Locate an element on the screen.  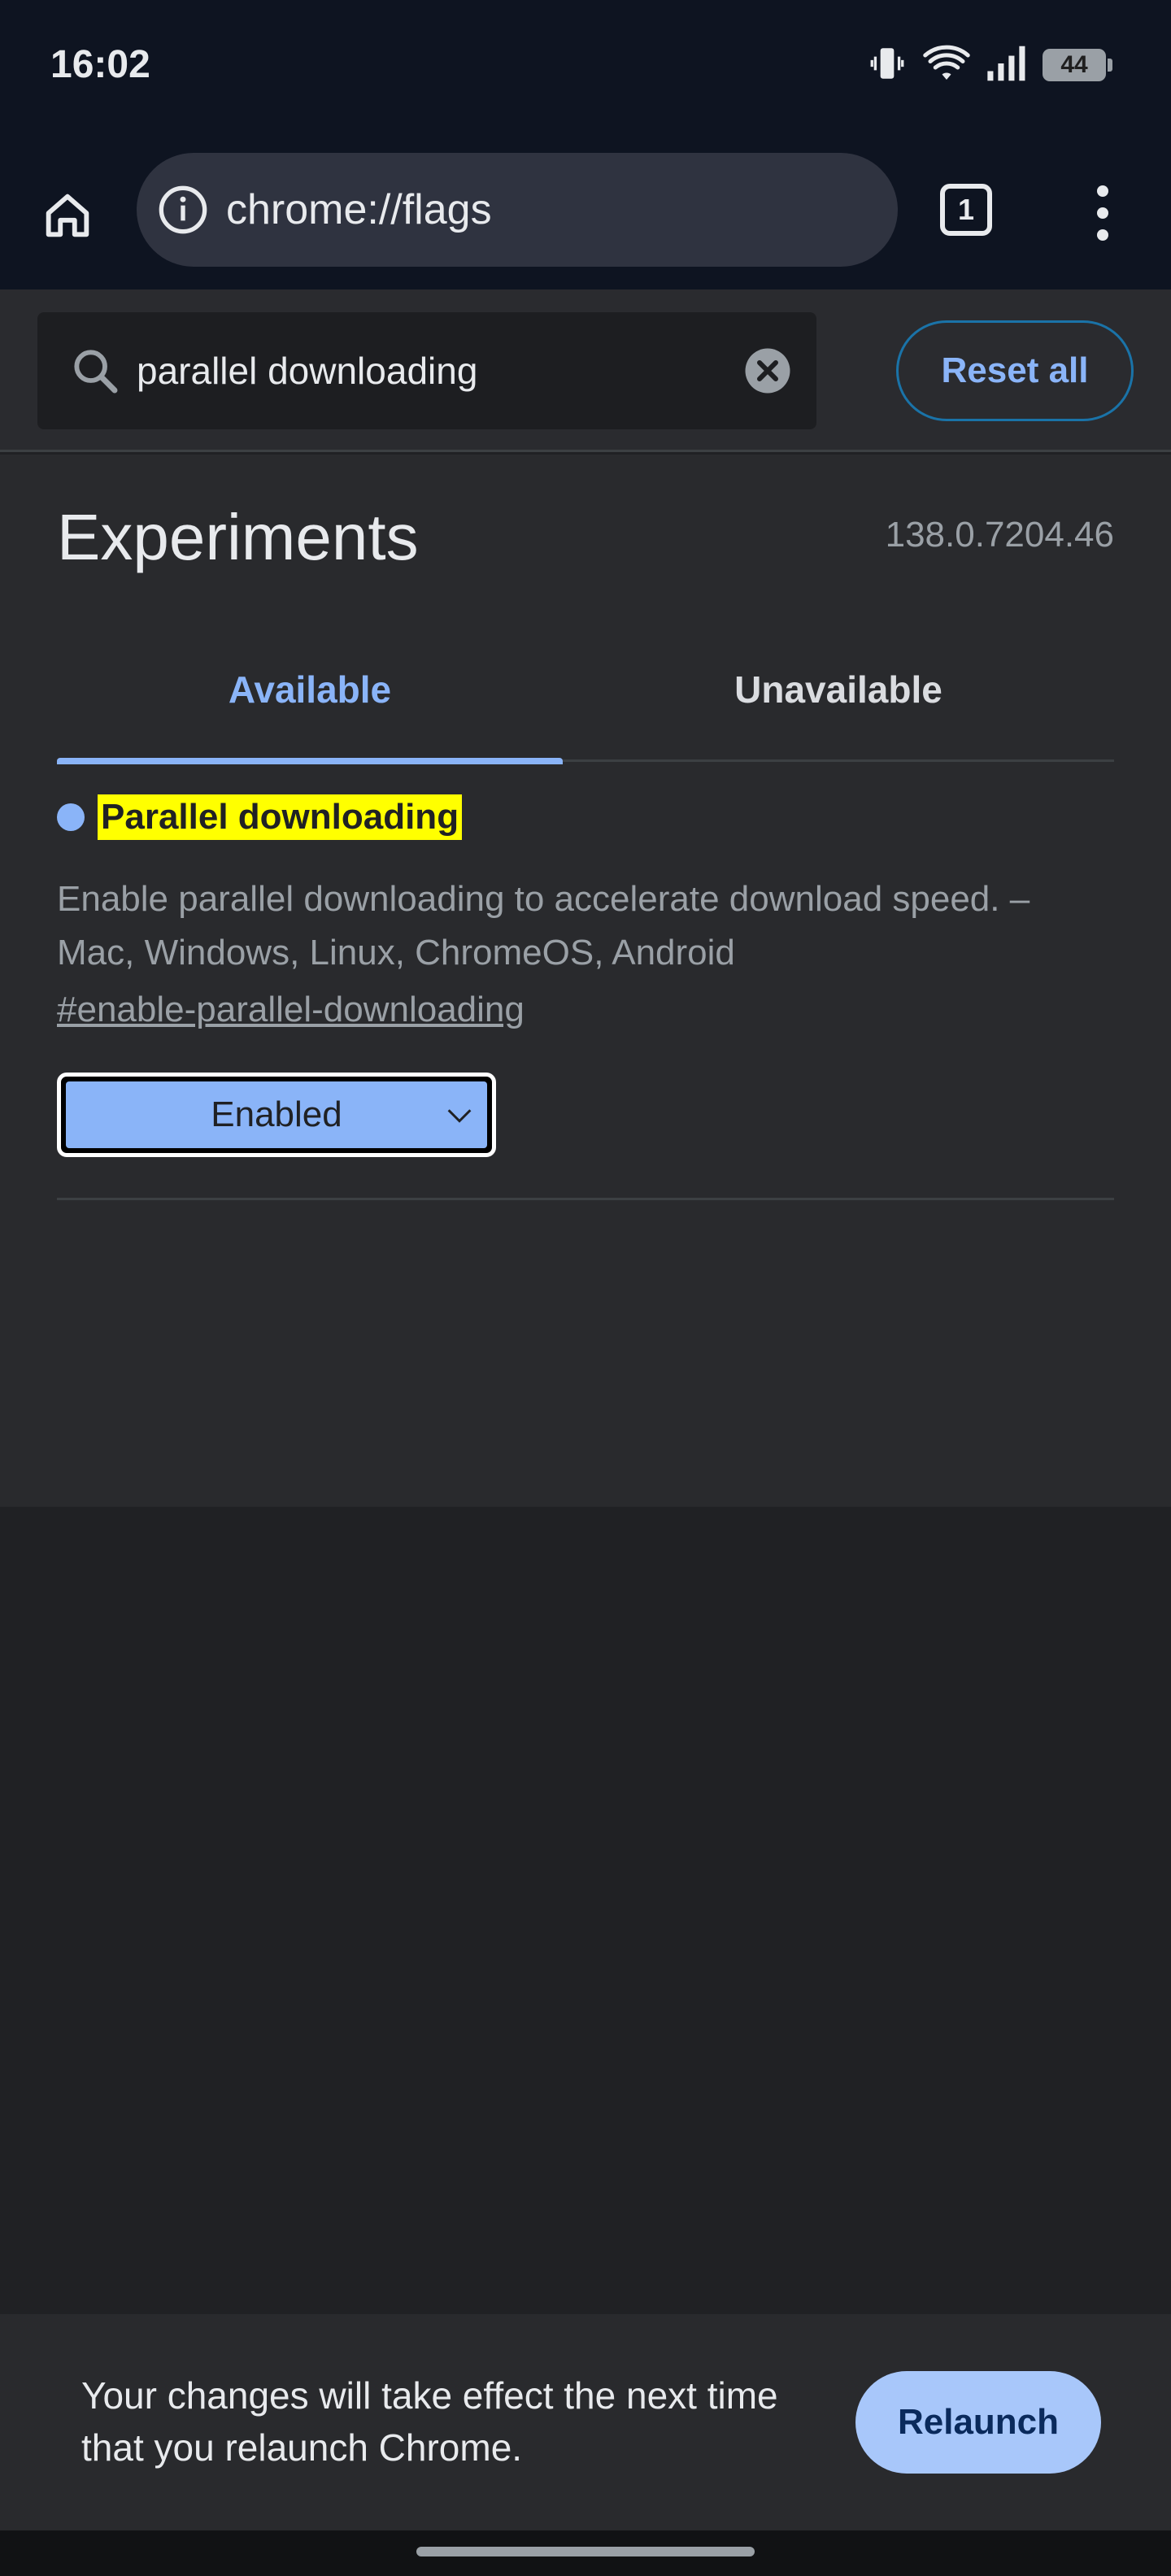
url-text: chrome://flags is located at coordinates (359, 209).